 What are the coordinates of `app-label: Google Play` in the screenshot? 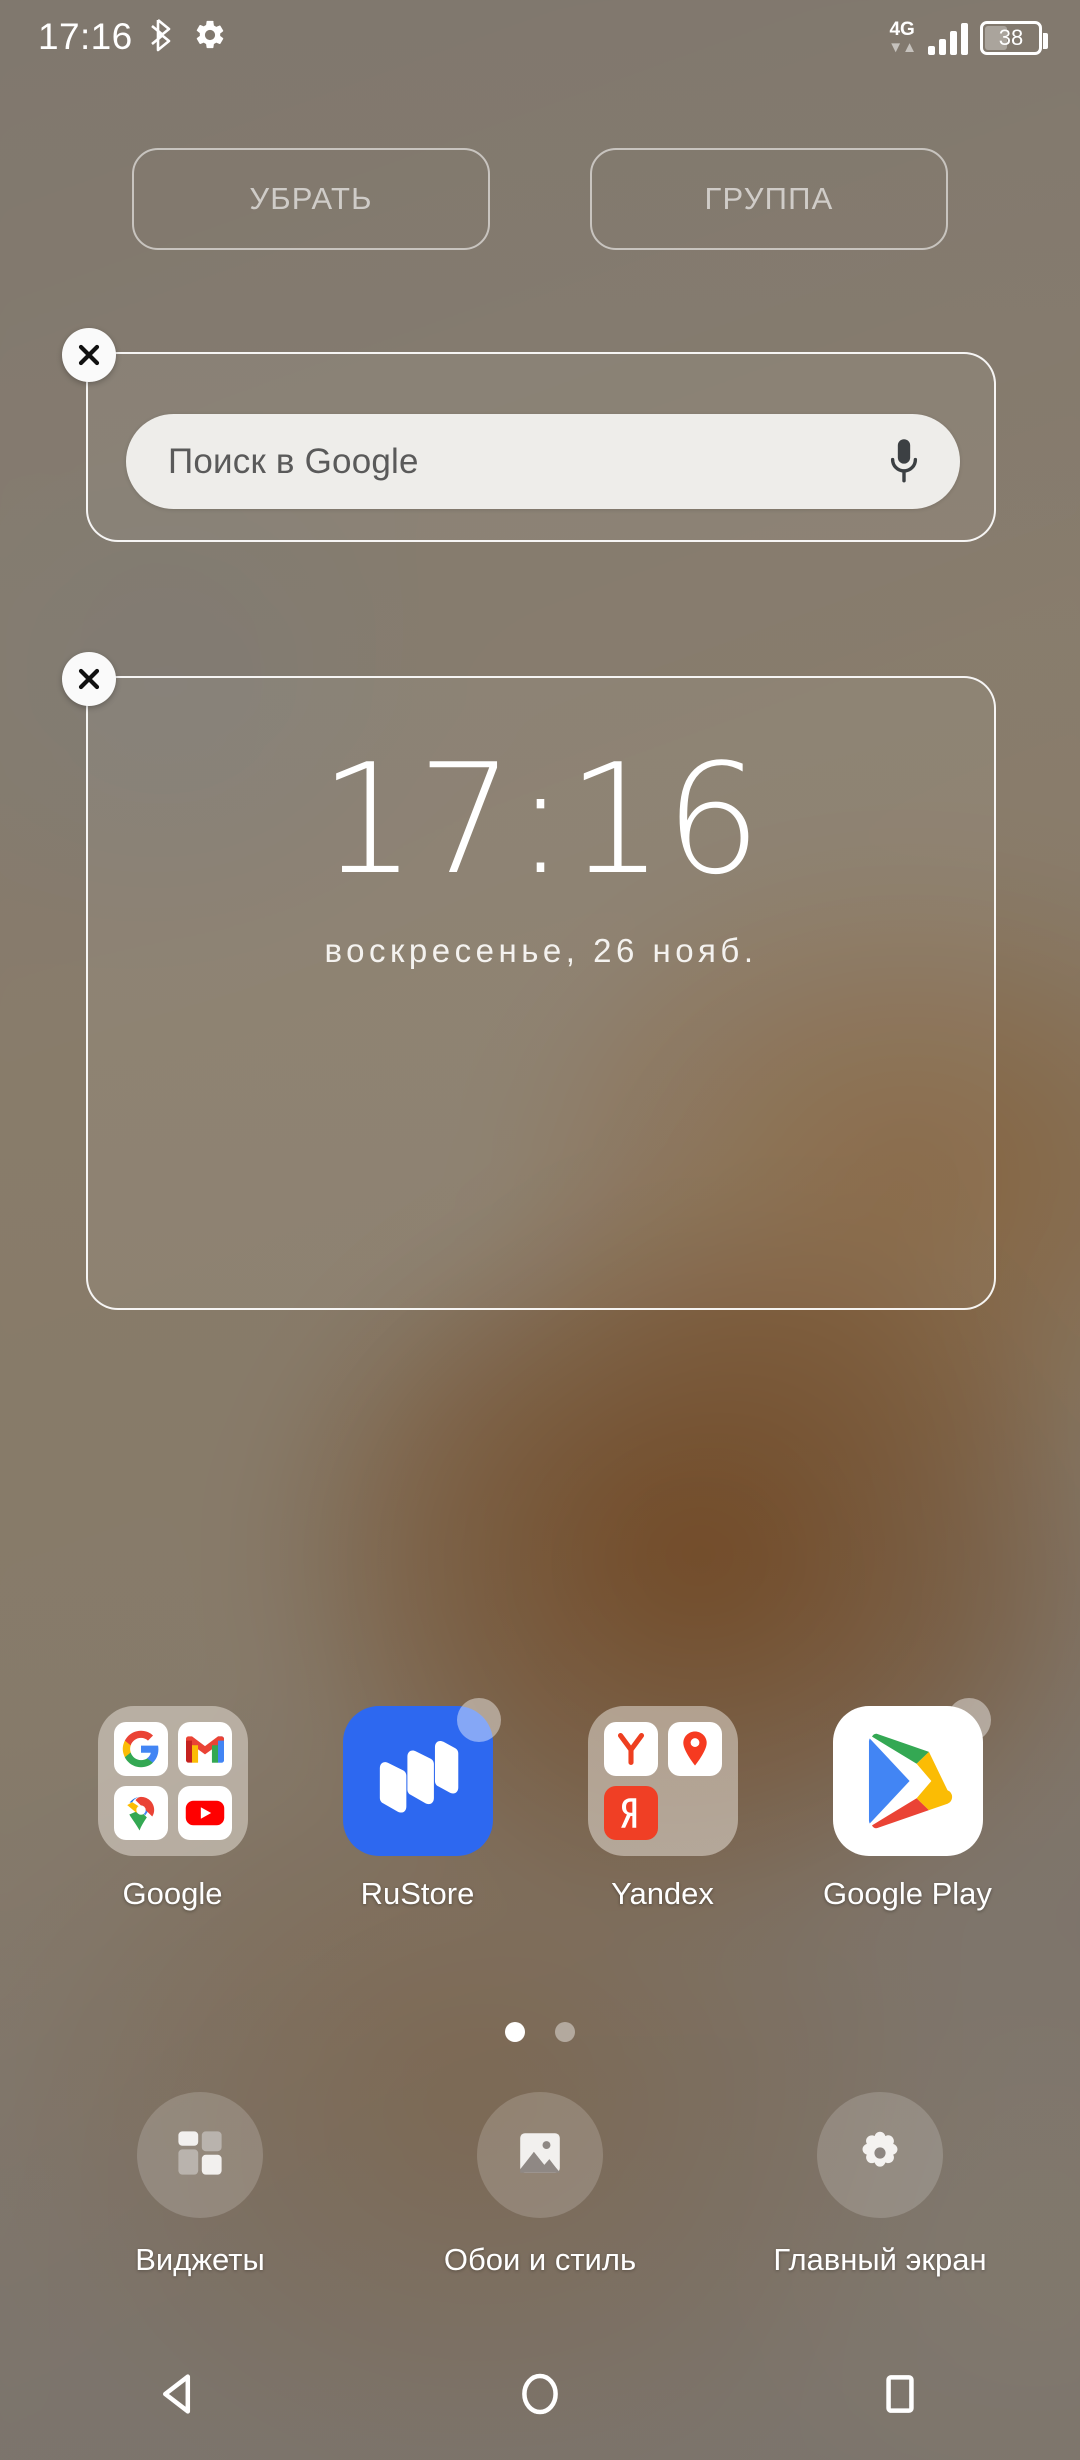 It's located at (907, 1893).